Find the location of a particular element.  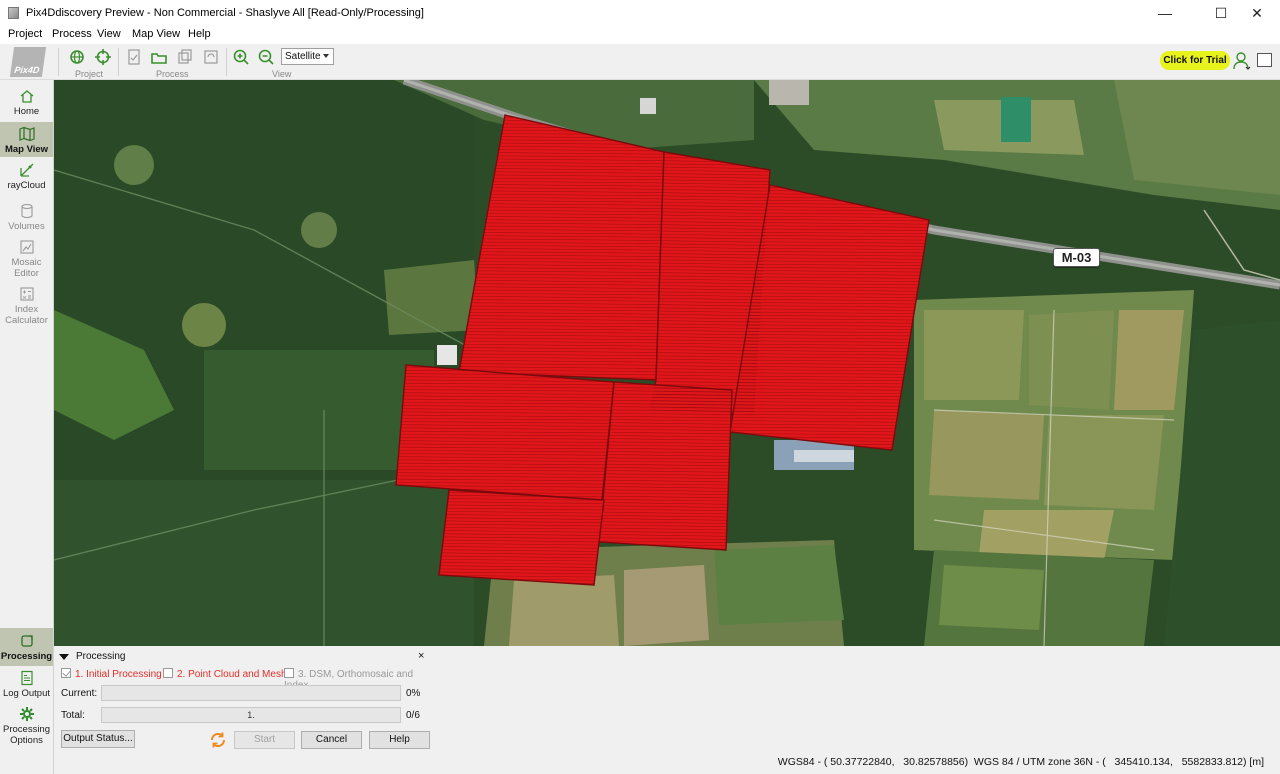

sidebar-item-label: Map View is located at coordinates (26, 149).